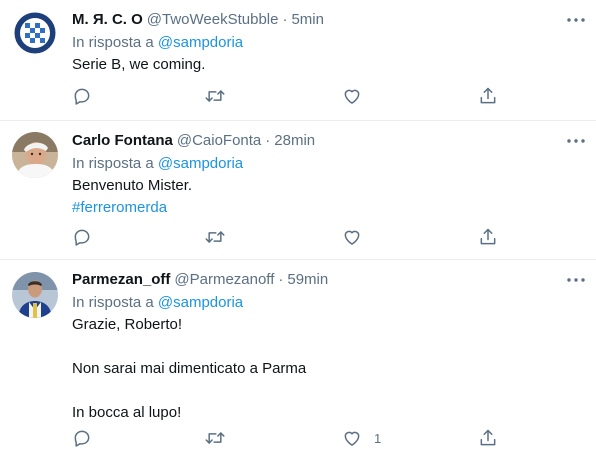 This screenshot has height=463, width=596. Describe the element at coordinates (328, 208) in the screenshot. I see `hashtag-link: #ferreromerda` at that location.